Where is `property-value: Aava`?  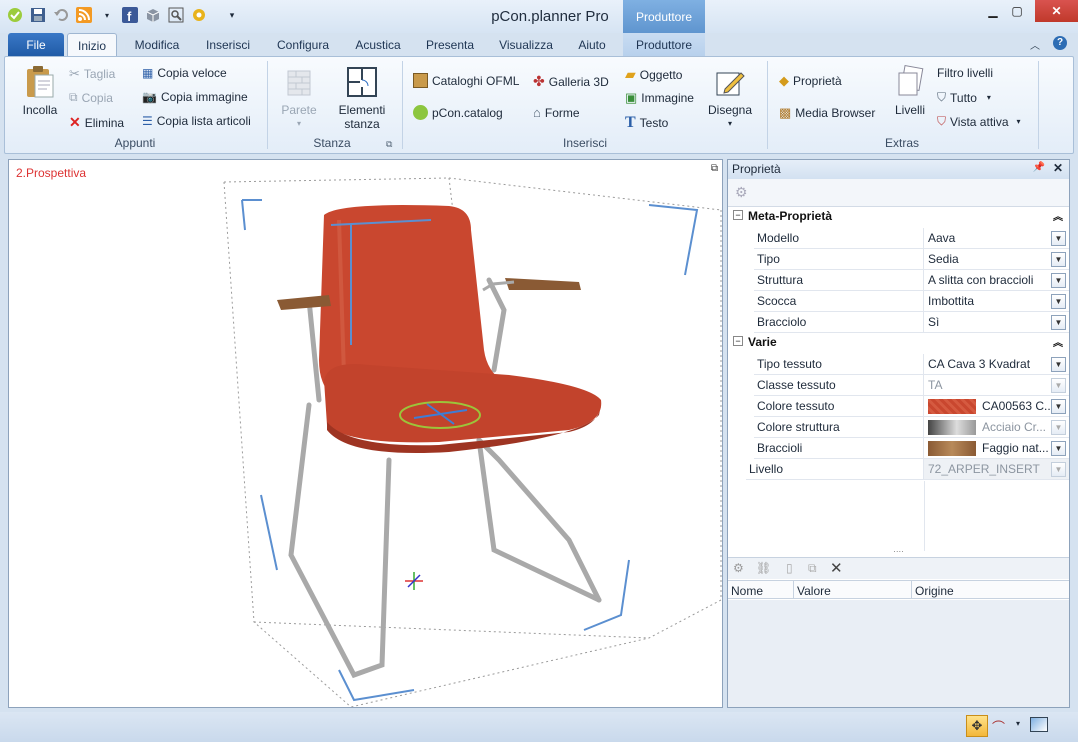 property-value: Aava is located at coordinates (996, 238).